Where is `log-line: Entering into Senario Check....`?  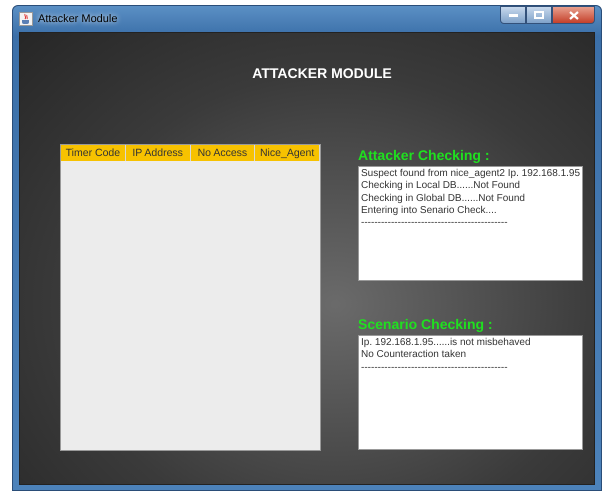 log-line: Entering into Senario Check.... is located at coordinates (429, 211).